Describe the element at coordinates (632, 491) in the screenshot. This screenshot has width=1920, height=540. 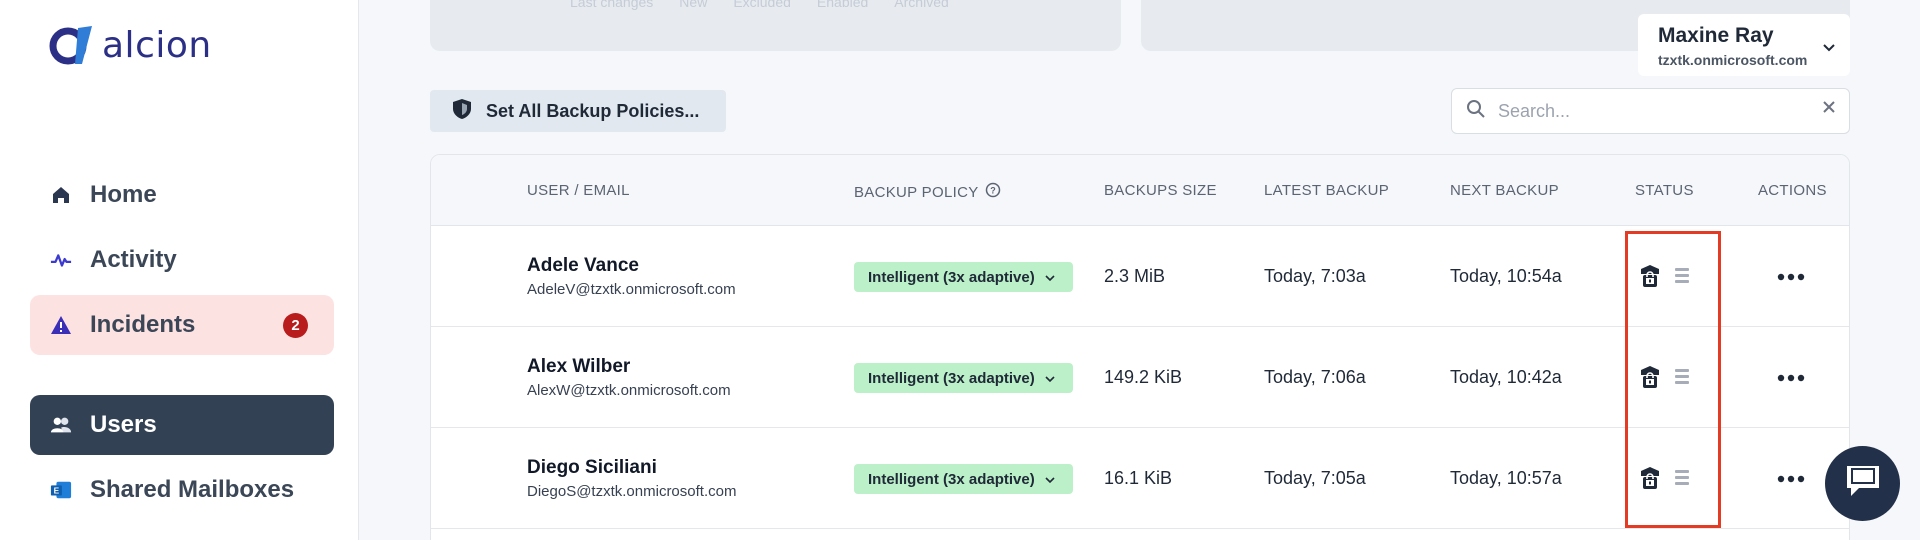
I see `user-email: DiegoS@tzxtk.onmicrosoft.com` at that location.